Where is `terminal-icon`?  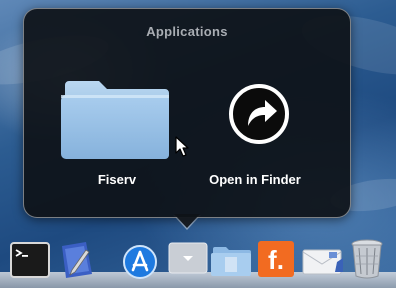
terminal-icon is located at coordinates (30, 261).